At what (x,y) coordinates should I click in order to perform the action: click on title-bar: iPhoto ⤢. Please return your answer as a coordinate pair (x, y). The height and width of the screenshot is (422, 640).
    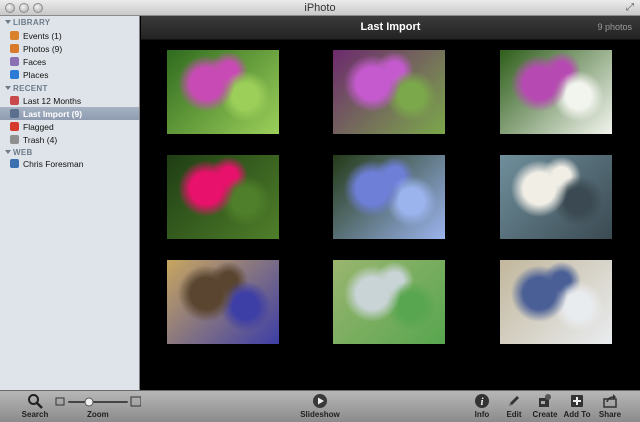
    Looking at the image, I should click on (320, 8).